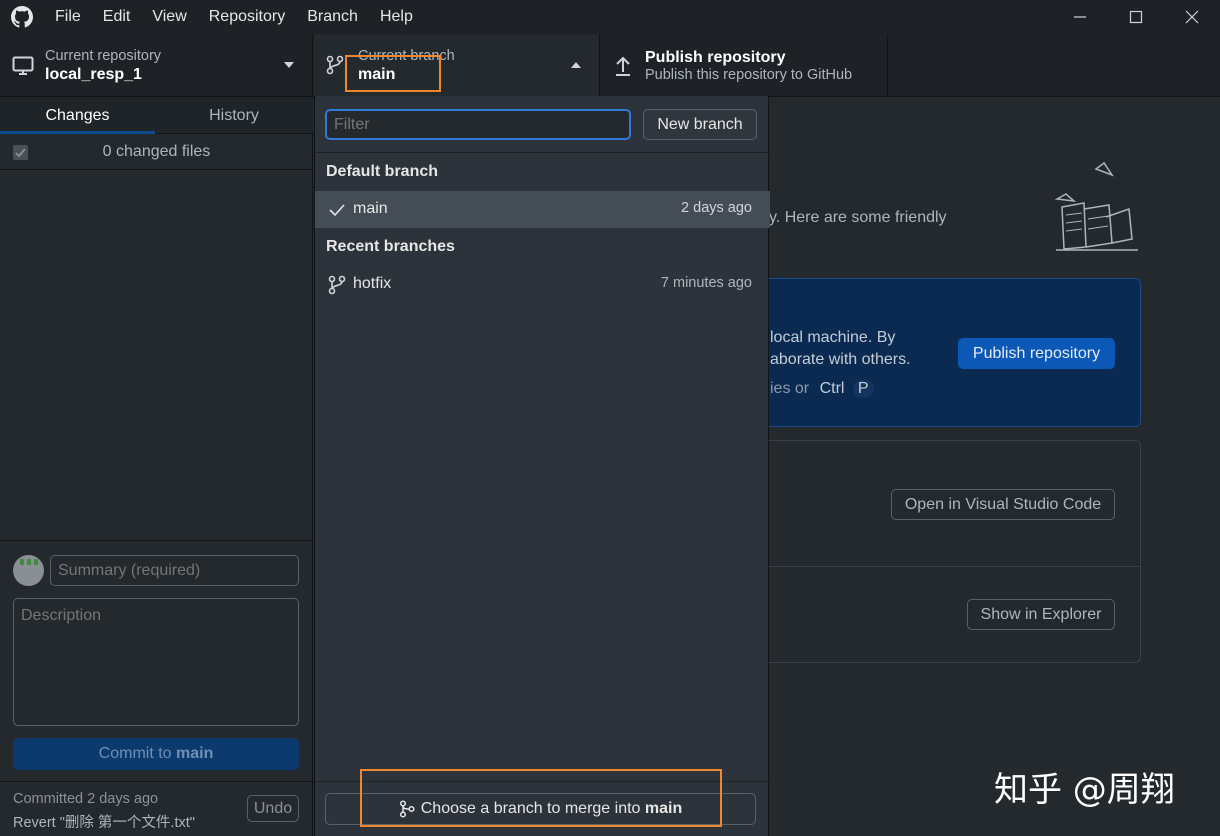 Image resolution: width=1220 pixels, height=836 pixels. I want to click on publish-repository-button: Publish repository, so click(1036, 353).